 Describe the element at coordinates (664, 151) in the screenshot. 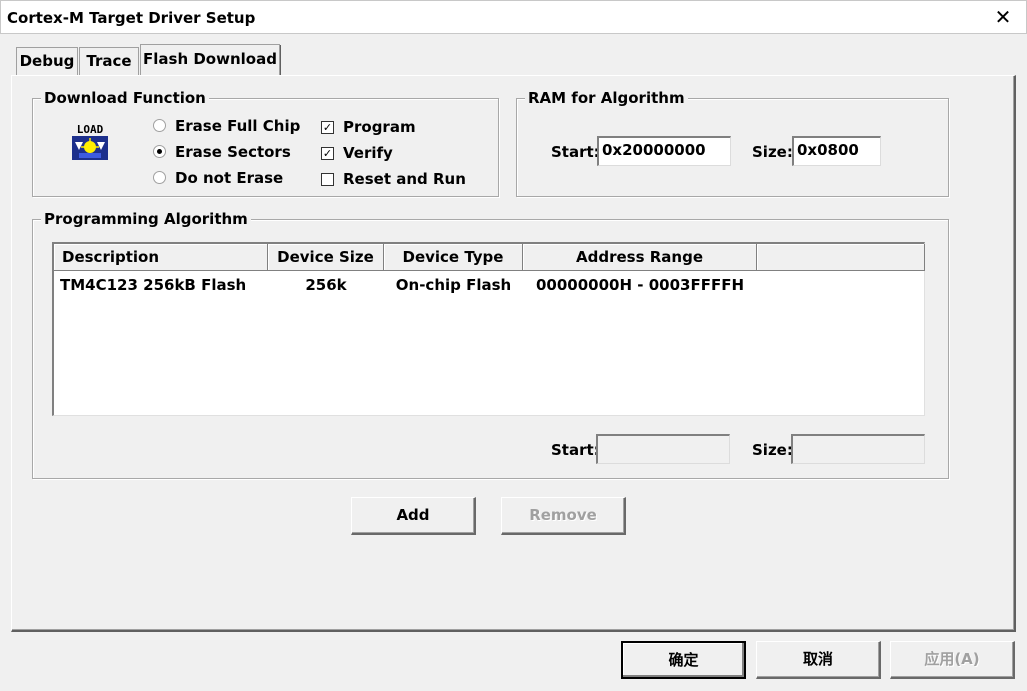

I see `ram-start-input: 0x20000000` at that location.